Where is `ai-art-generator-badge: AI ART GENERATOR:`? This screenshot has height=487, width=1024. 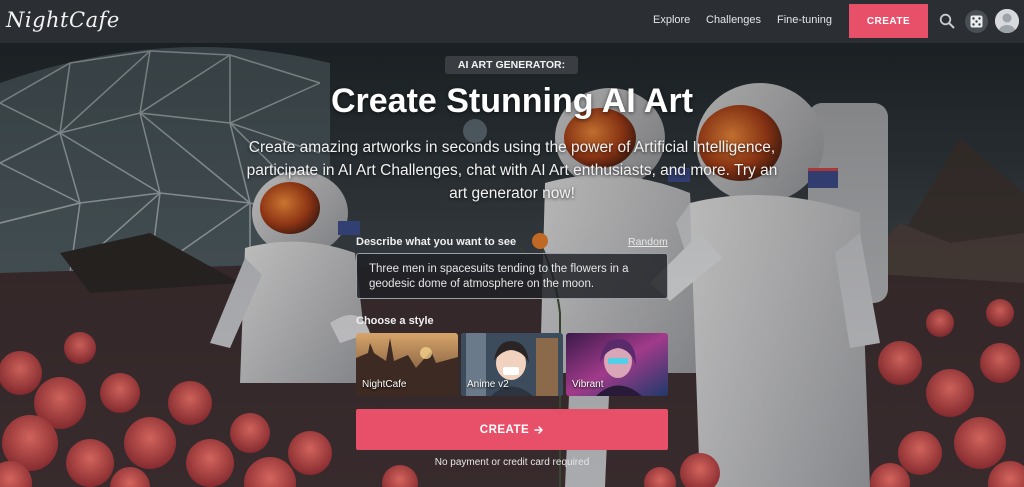
ai-art-generator-badge: AI ART GENERATOR: is located at coordinates (511, 65).